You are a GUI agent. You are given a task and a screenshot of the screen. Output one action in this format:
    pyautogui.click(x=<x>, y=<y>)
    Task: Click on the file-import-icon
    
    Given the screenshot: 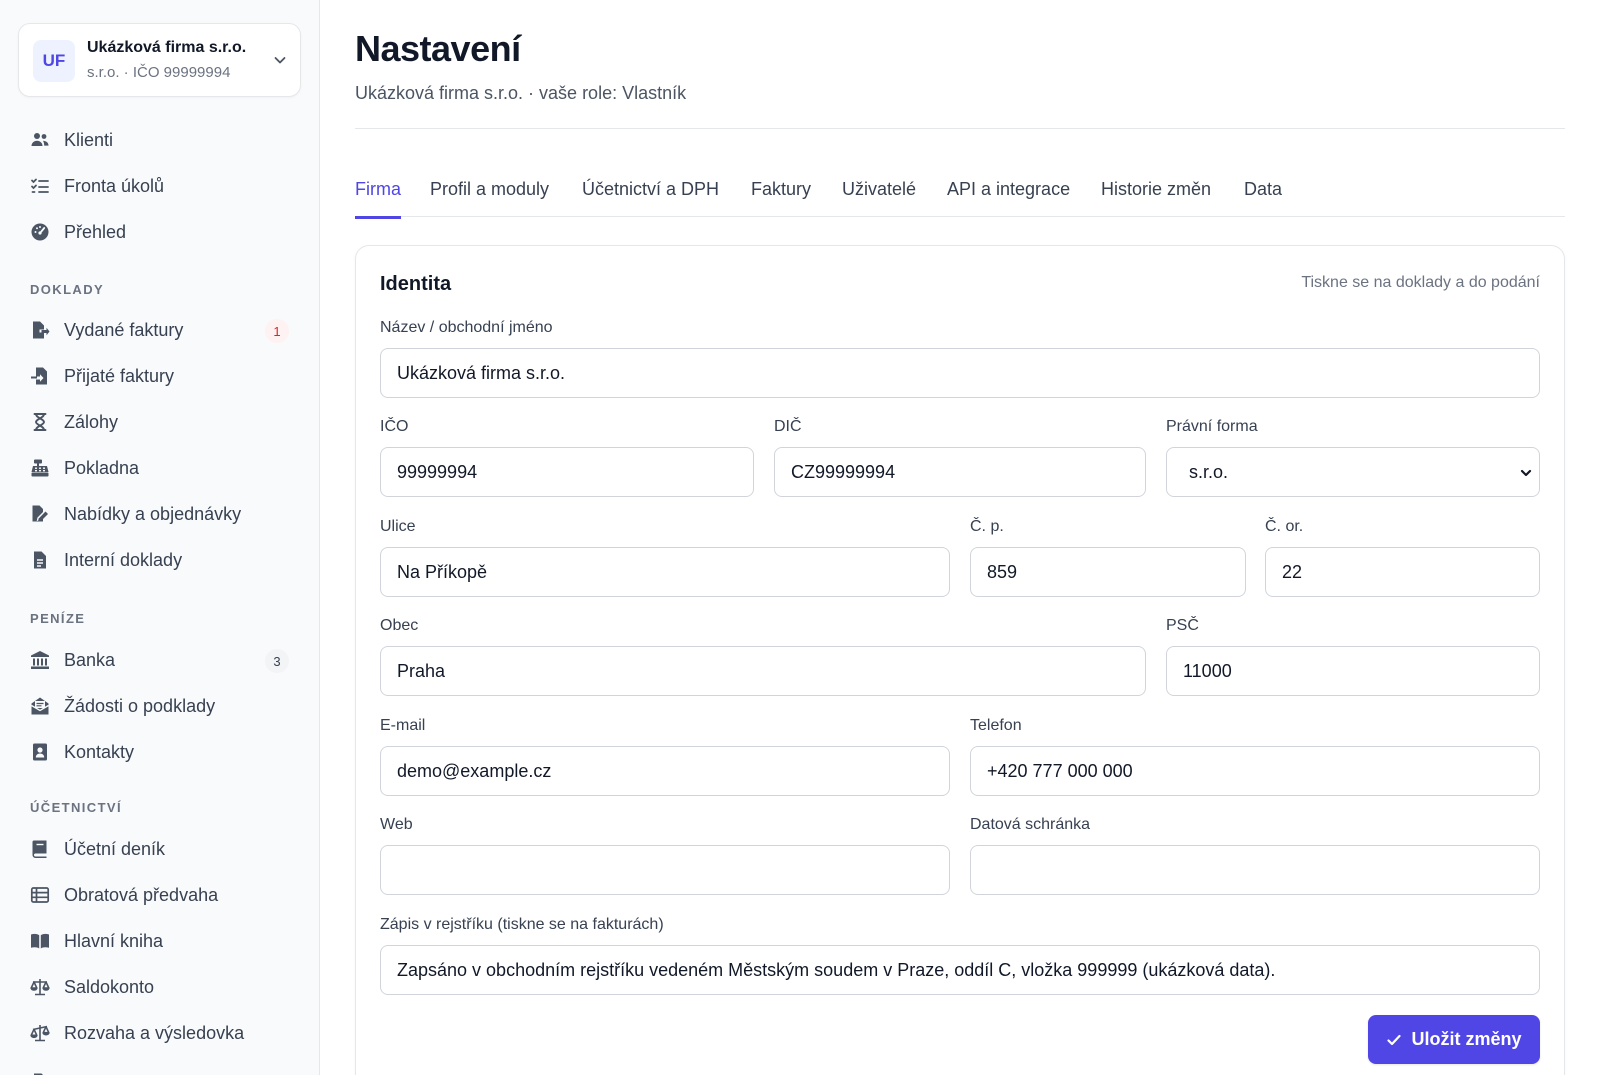 What is the action you would take?
    pyautogui.click(x=39, y=376)
    